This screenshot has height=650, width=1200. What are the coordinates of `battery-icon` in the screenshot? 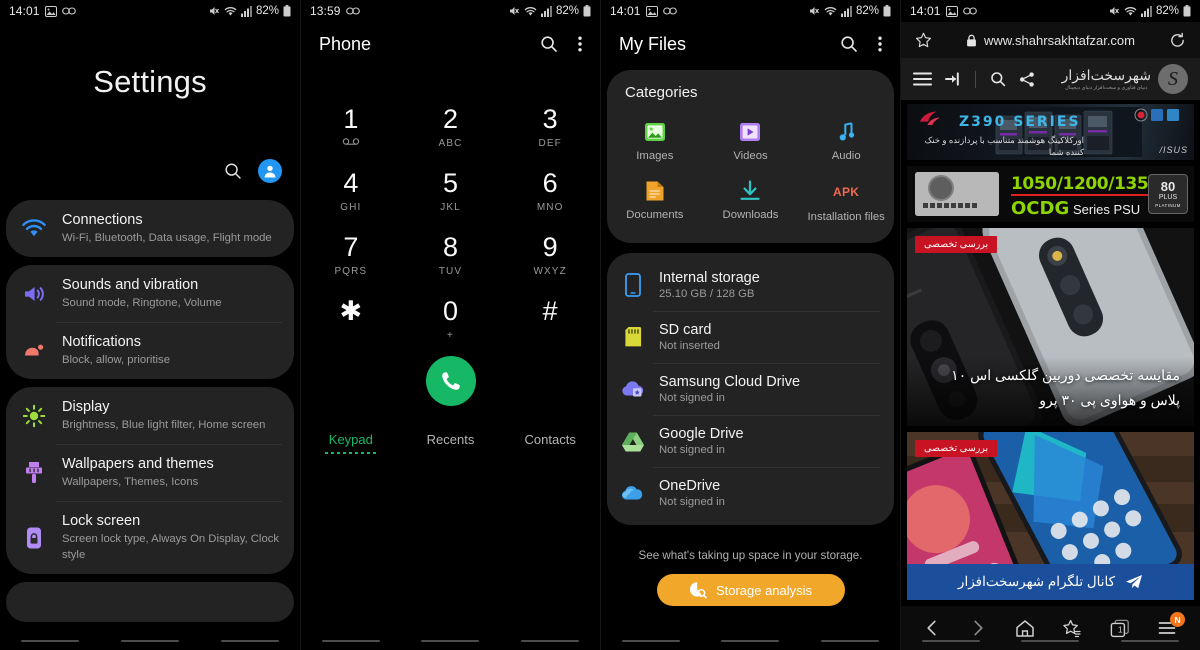 It's located at (887, 11).